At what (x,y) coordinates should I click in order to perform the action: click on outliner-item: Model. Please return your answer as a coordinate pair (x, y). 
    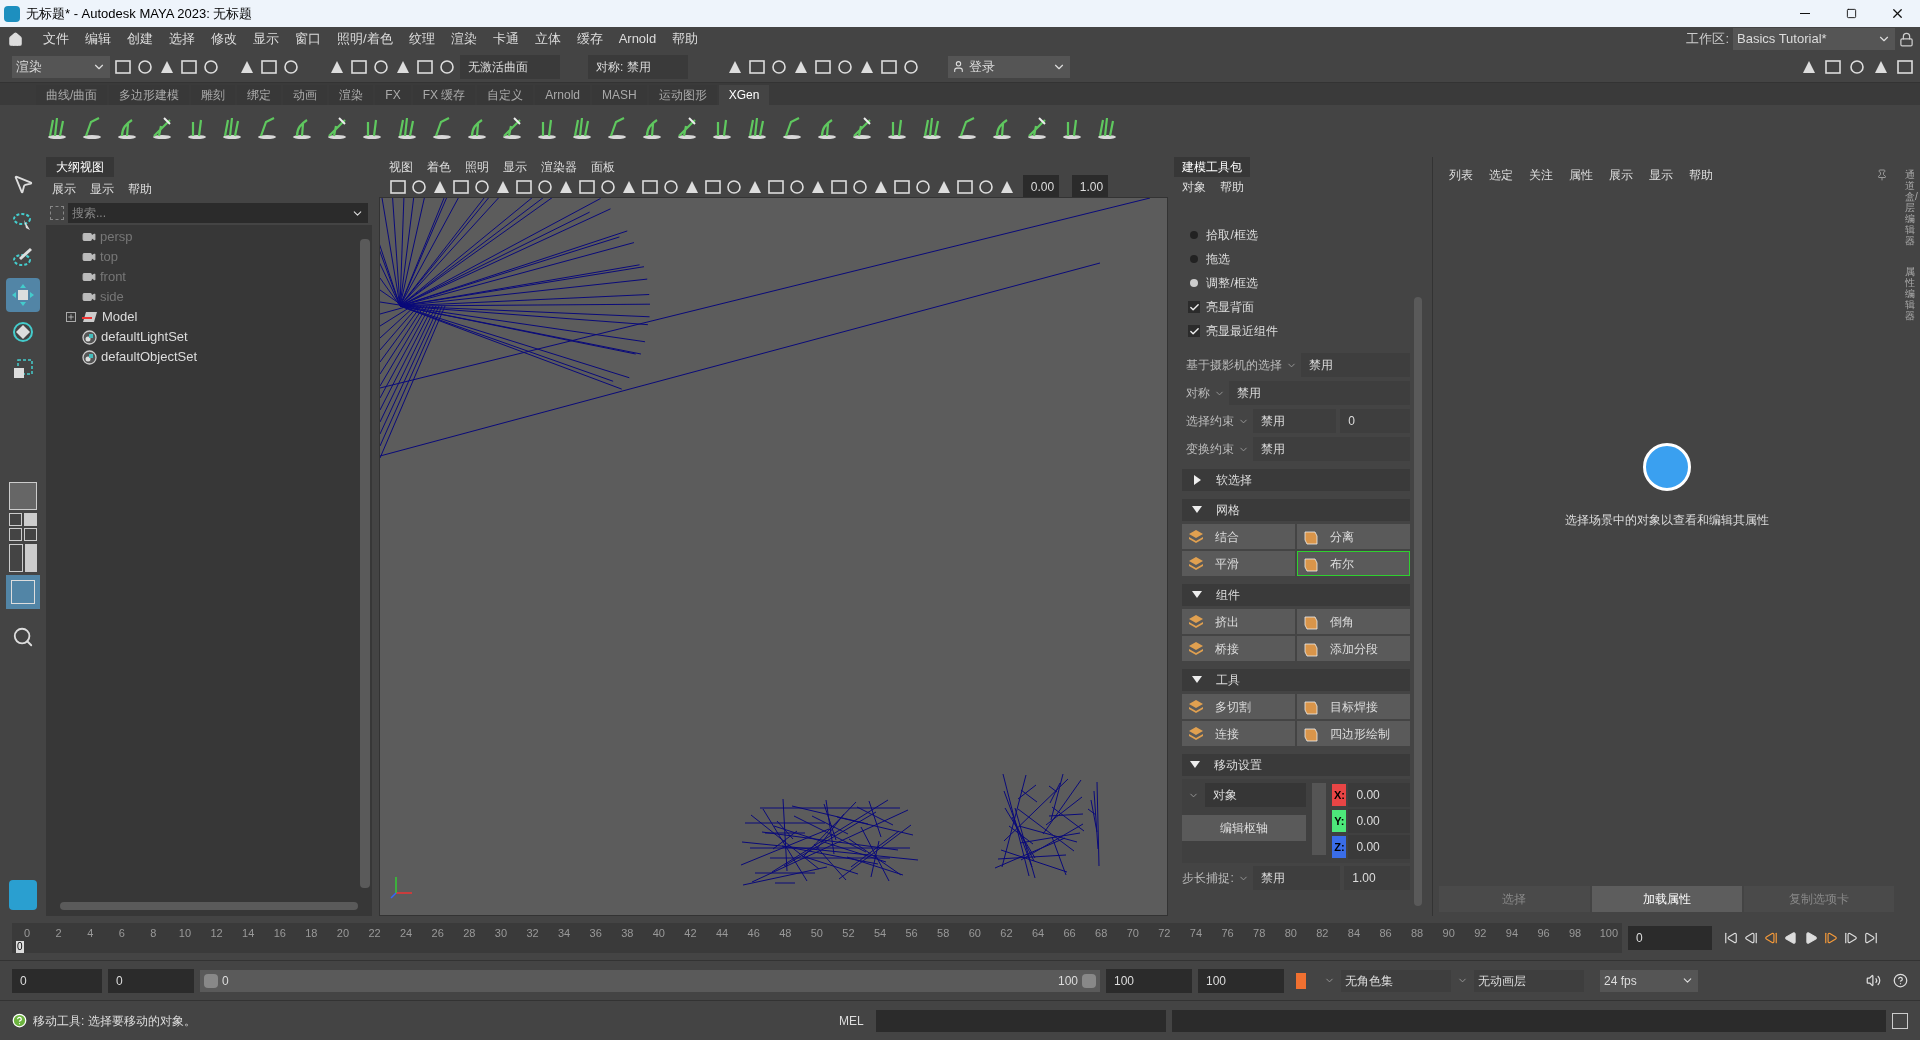
    Looking at the image, I should click on (119, 317).